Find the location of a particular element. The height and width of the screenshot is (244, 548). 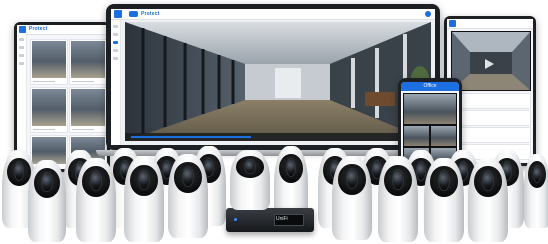

unifi-protect-logo-icon is located at coordinates (133, 14).